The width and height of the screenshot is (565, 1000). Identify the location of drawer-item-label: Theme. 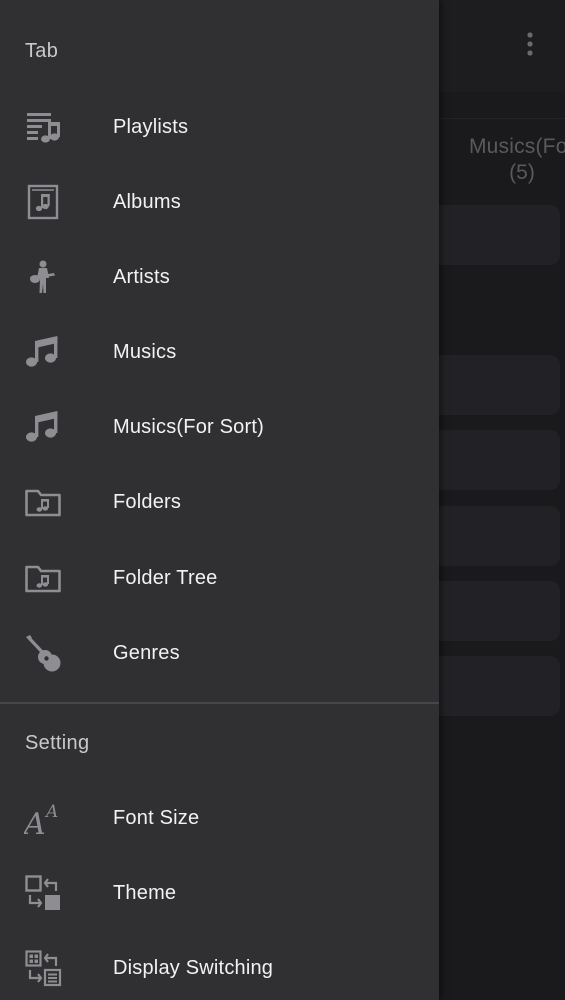
(145, 893).